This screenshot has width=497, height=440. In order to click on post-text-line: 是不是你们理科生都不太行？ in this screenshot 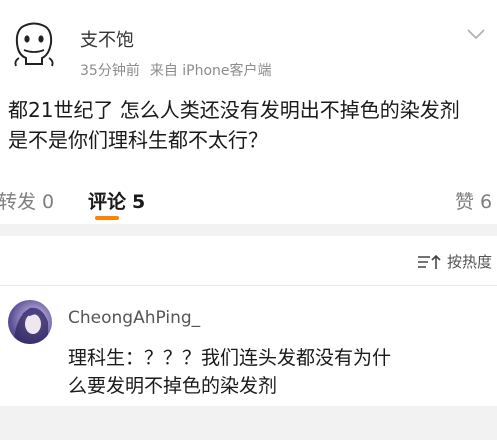, I will do `click(138, 140)`.